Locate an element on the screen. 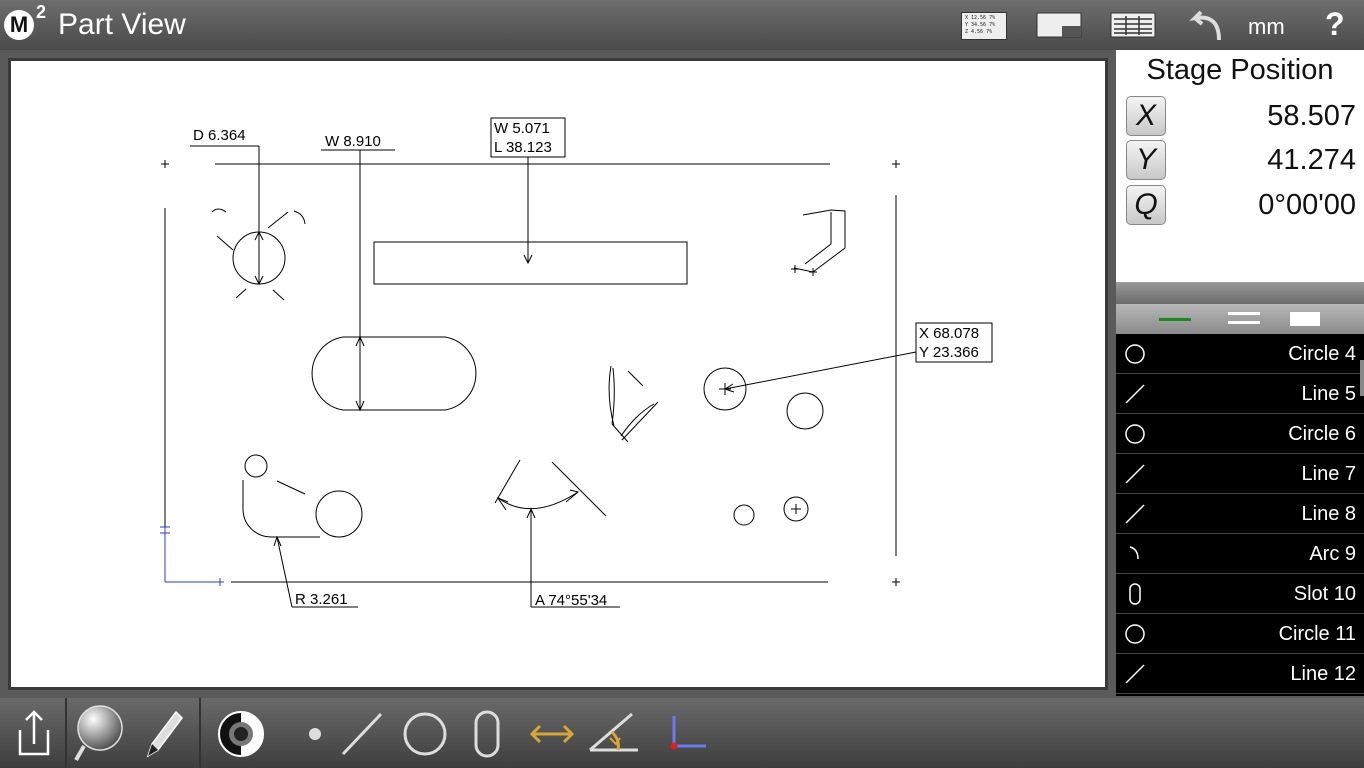 This screenshot has height=768, width=1364. feature-list-item: Line 12 is located at coordinates (1240, 674).